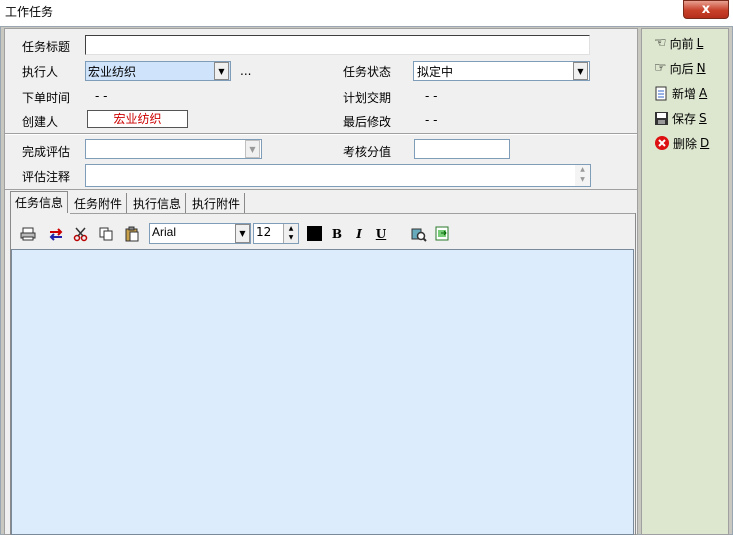  What do you see at coordinates (381, 234) in the screenshot?
I see `underline-button: U` at bounding box center [381, 234].